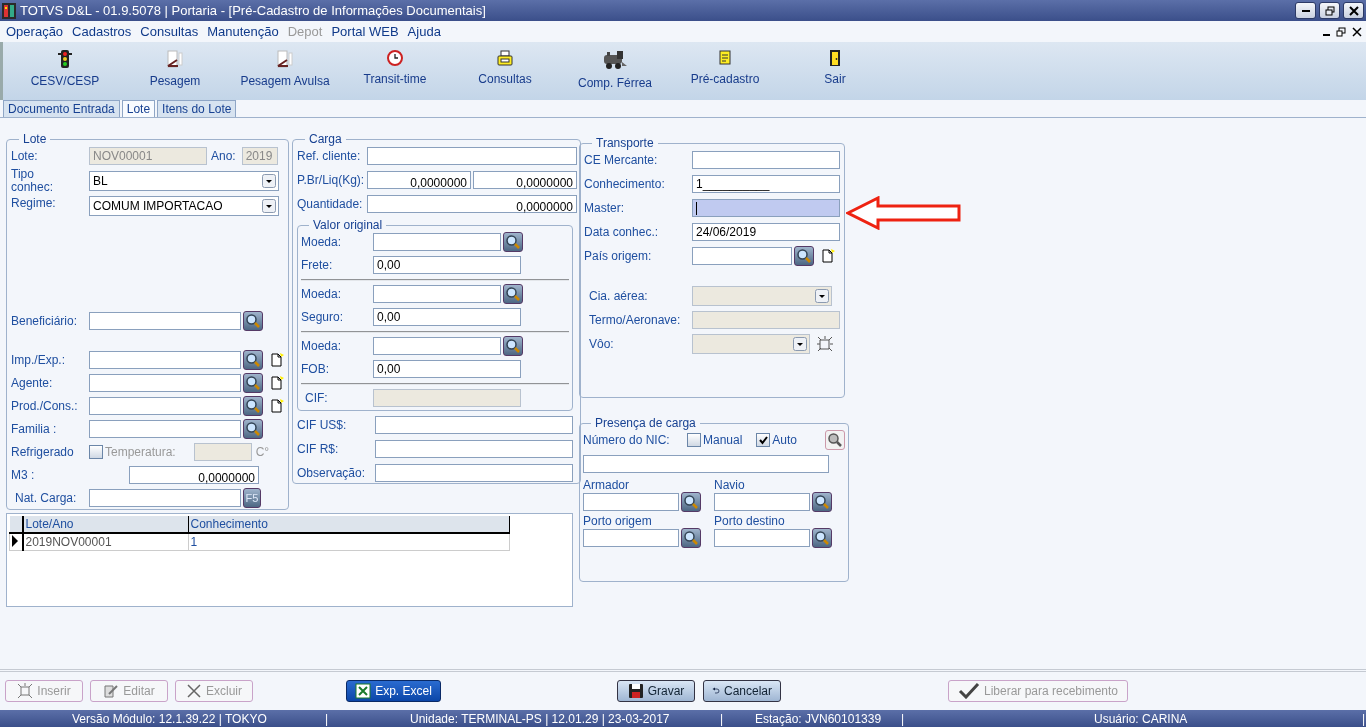 Image resolution: width=1366 pixels, height=727 pixels. I want to click on toolbar-button: CESV/CESP, so click(65, 71).